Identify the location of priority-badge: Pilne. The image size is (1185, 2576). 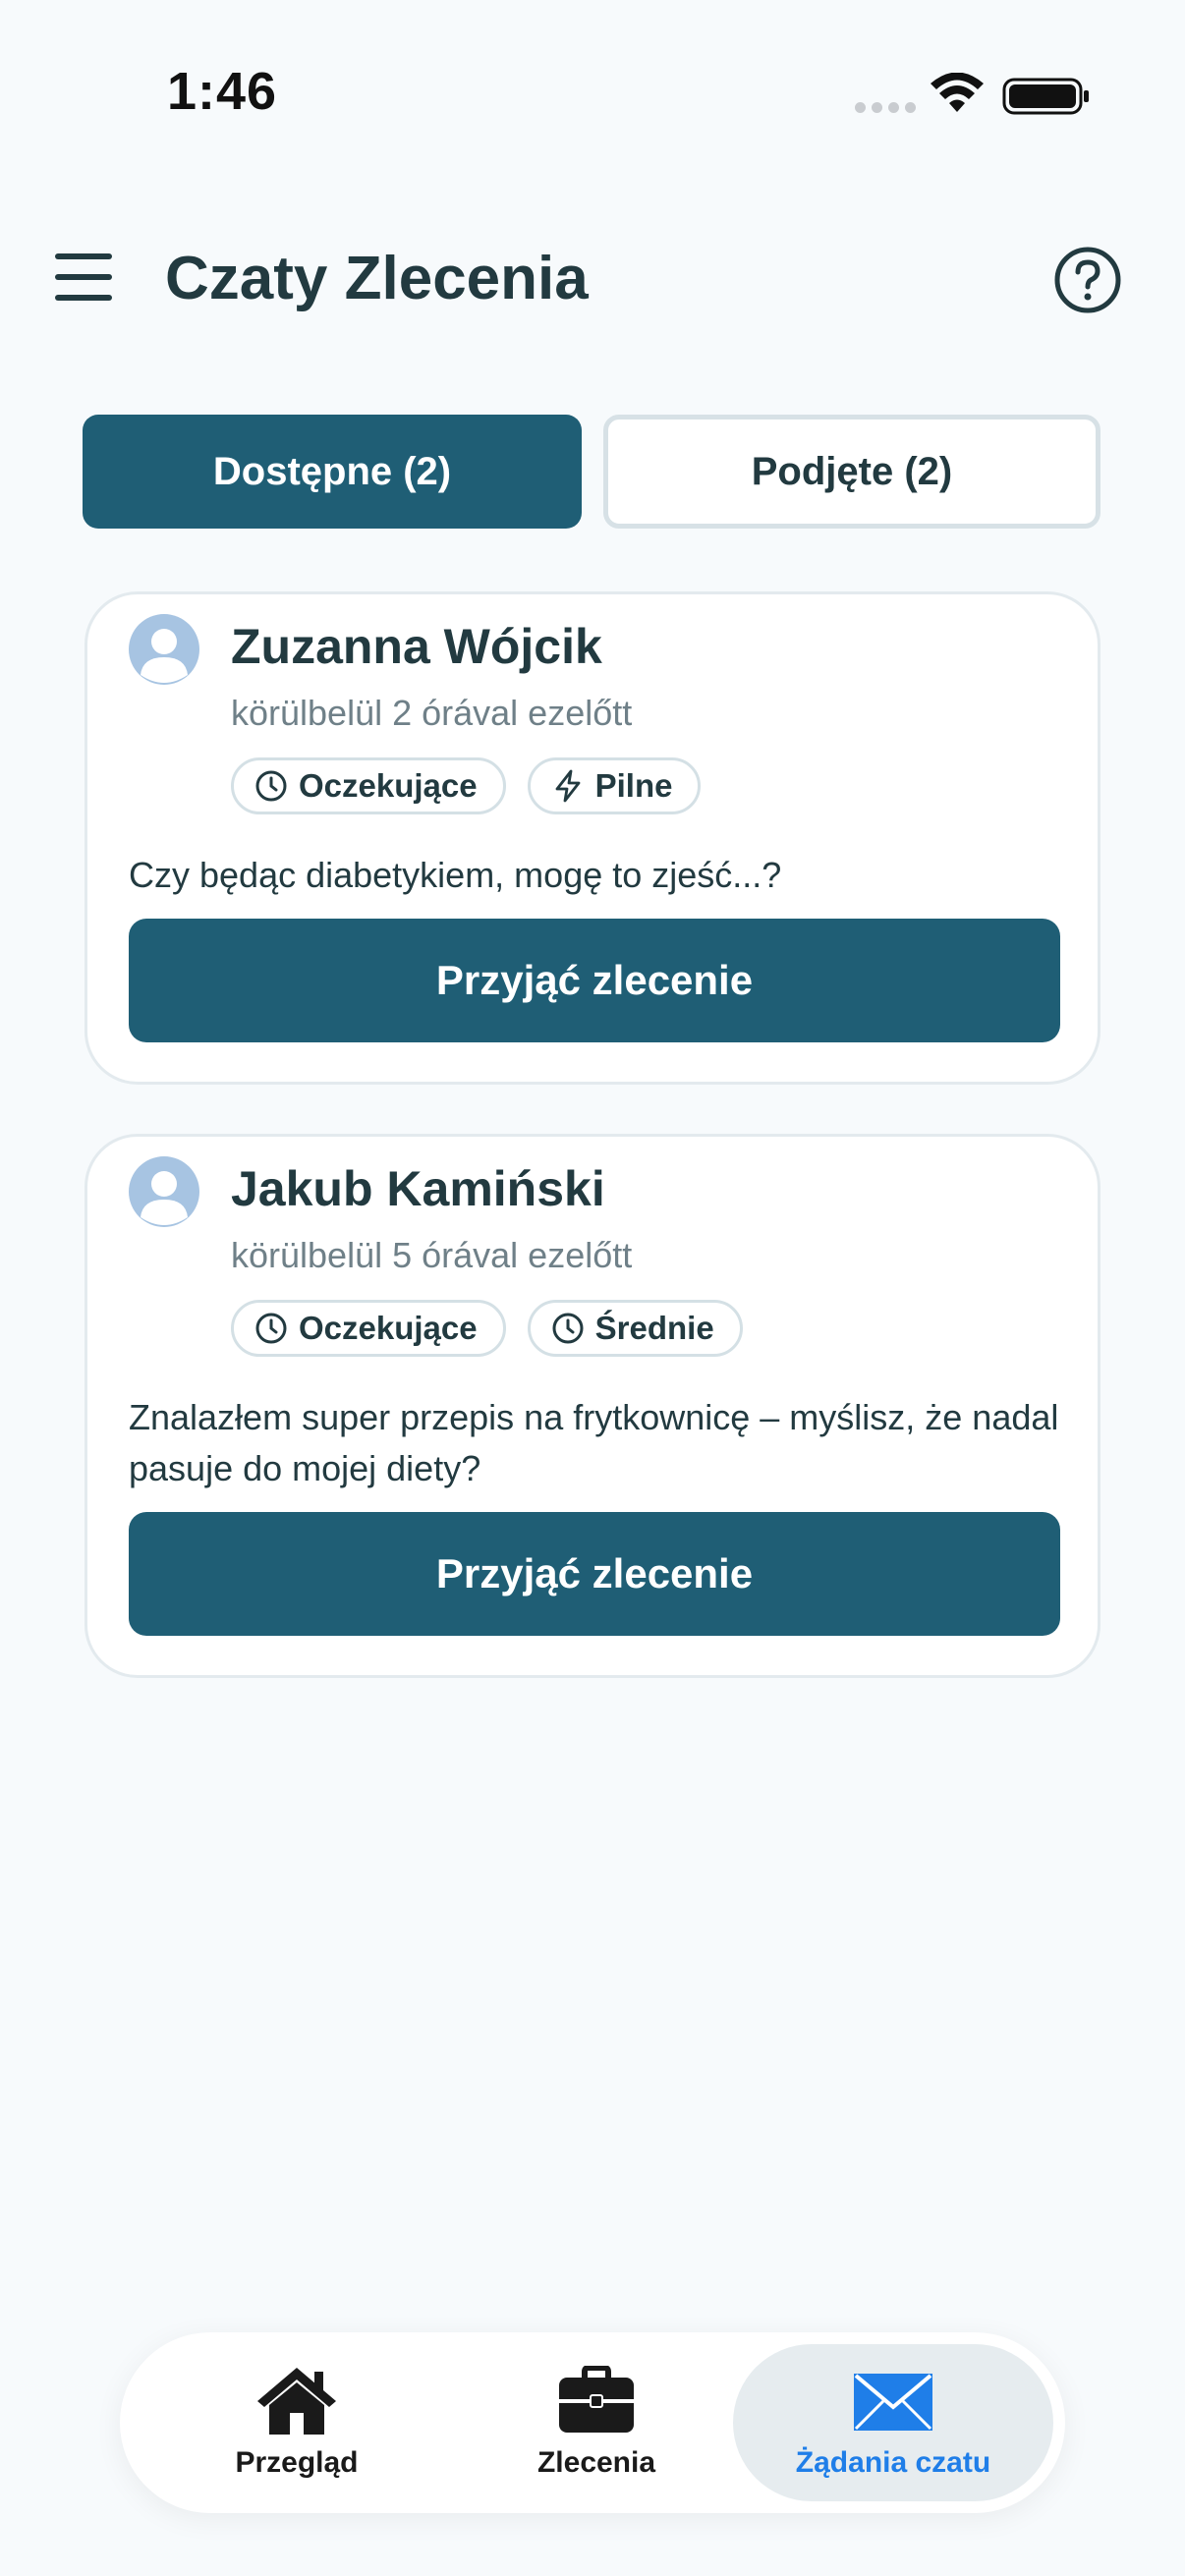
(614, 785).